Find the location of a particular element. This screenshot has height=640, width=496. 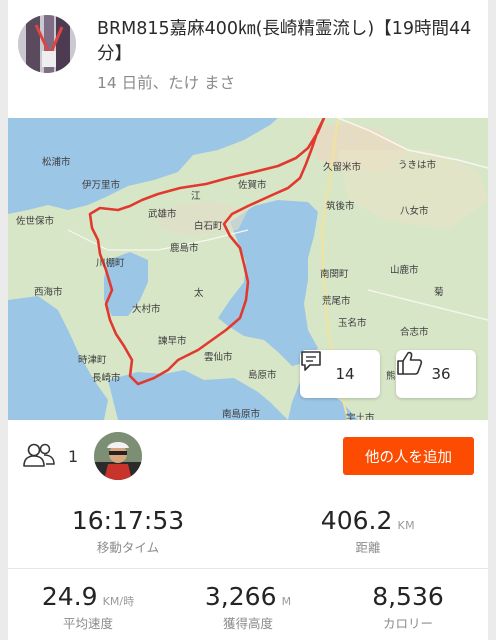

stat-avg-speed: 24.9 KM/時 平均速度 is located at coordinates (88, 607).